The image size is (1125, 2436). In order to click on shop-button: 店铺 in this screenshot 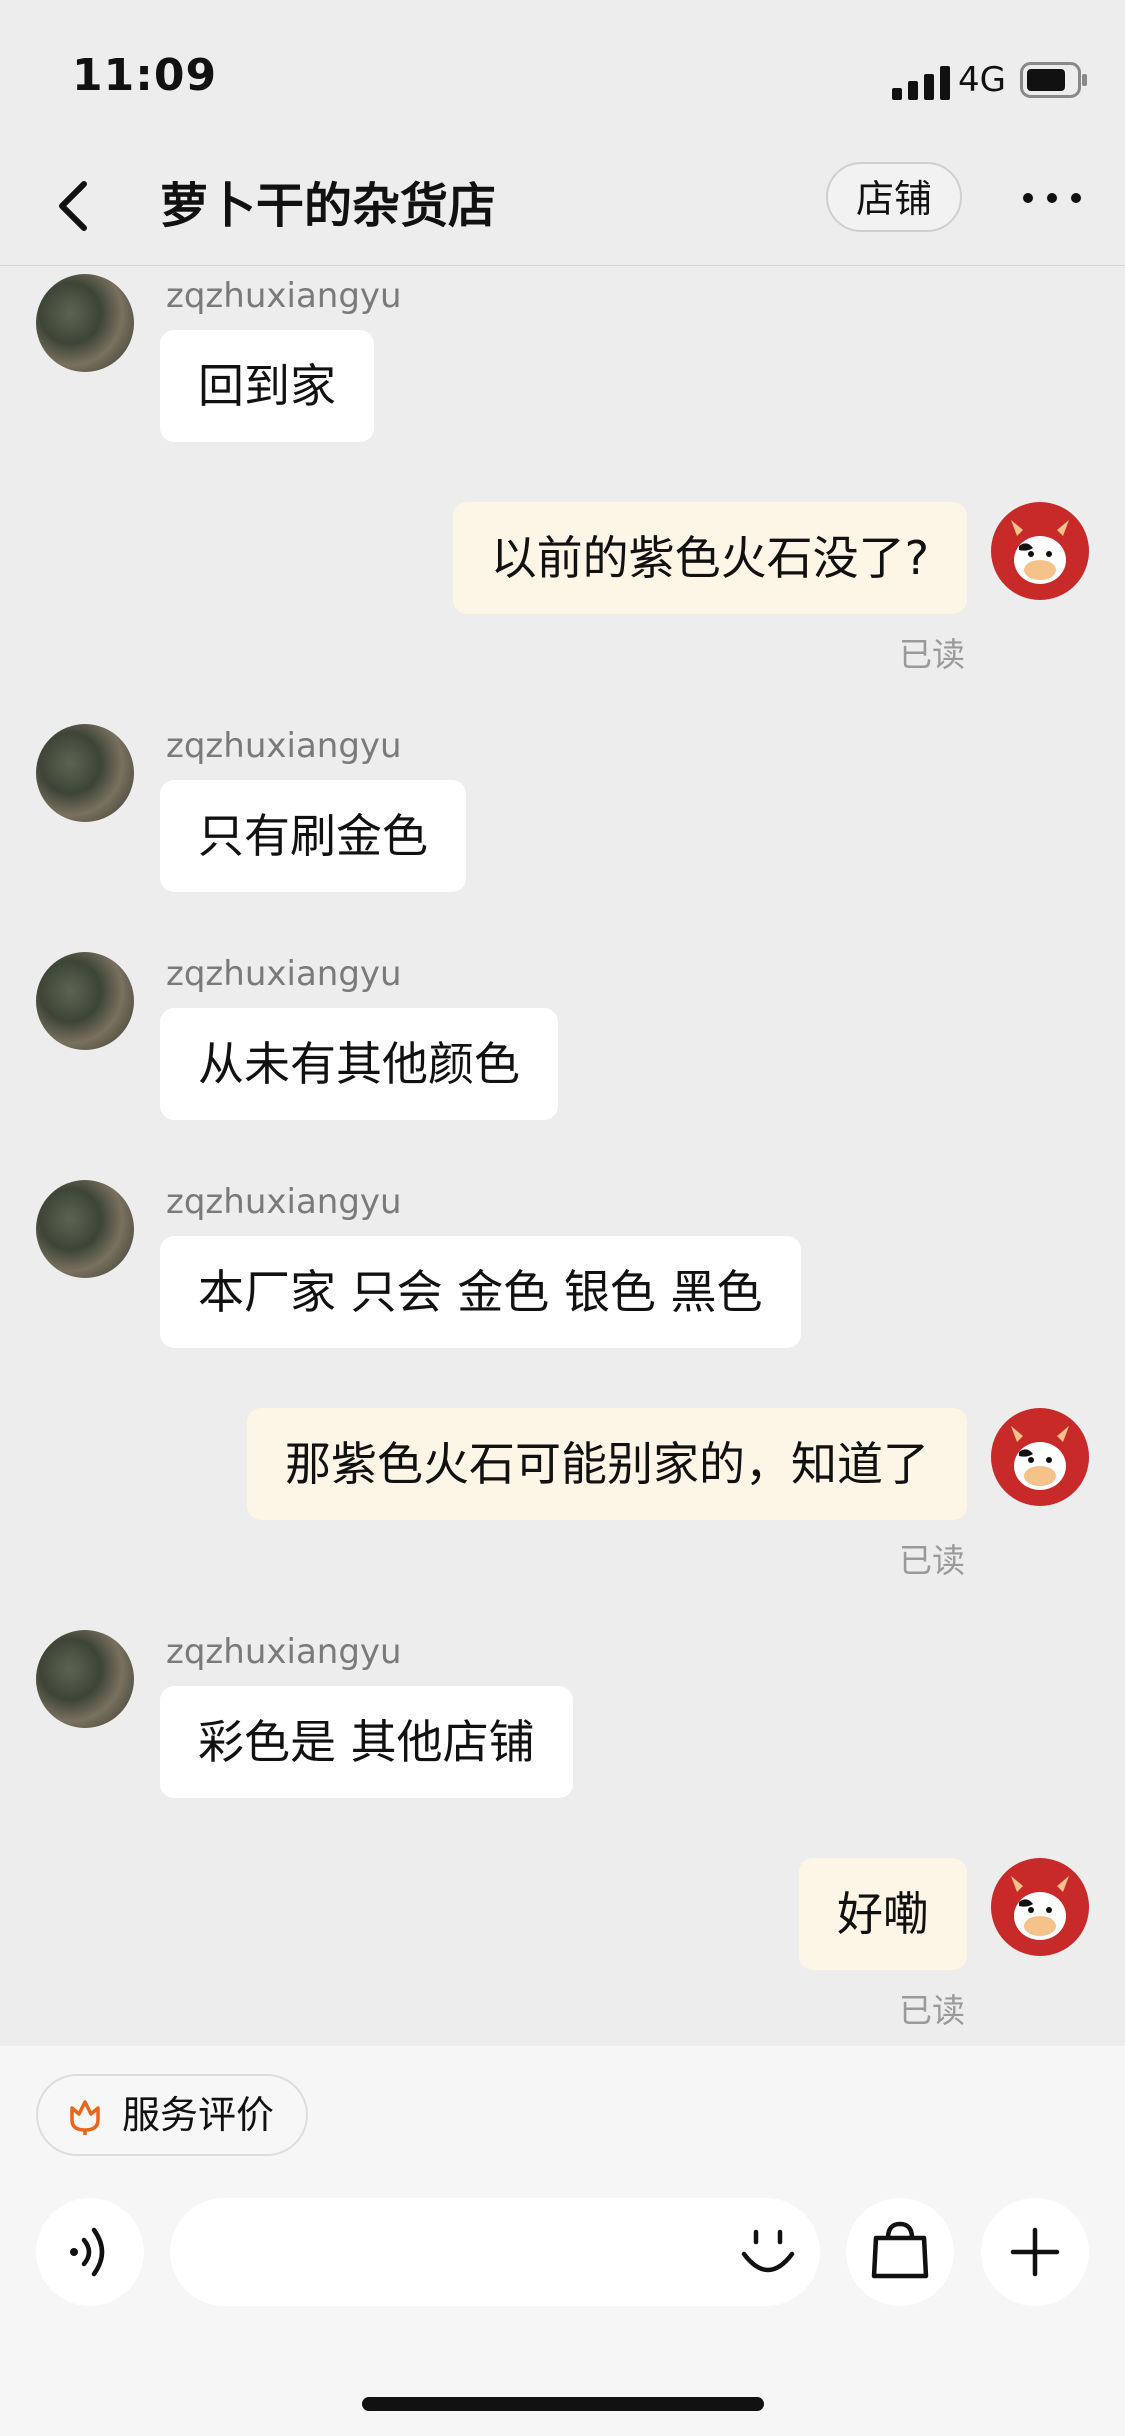, I will do `click(894, 197)`.